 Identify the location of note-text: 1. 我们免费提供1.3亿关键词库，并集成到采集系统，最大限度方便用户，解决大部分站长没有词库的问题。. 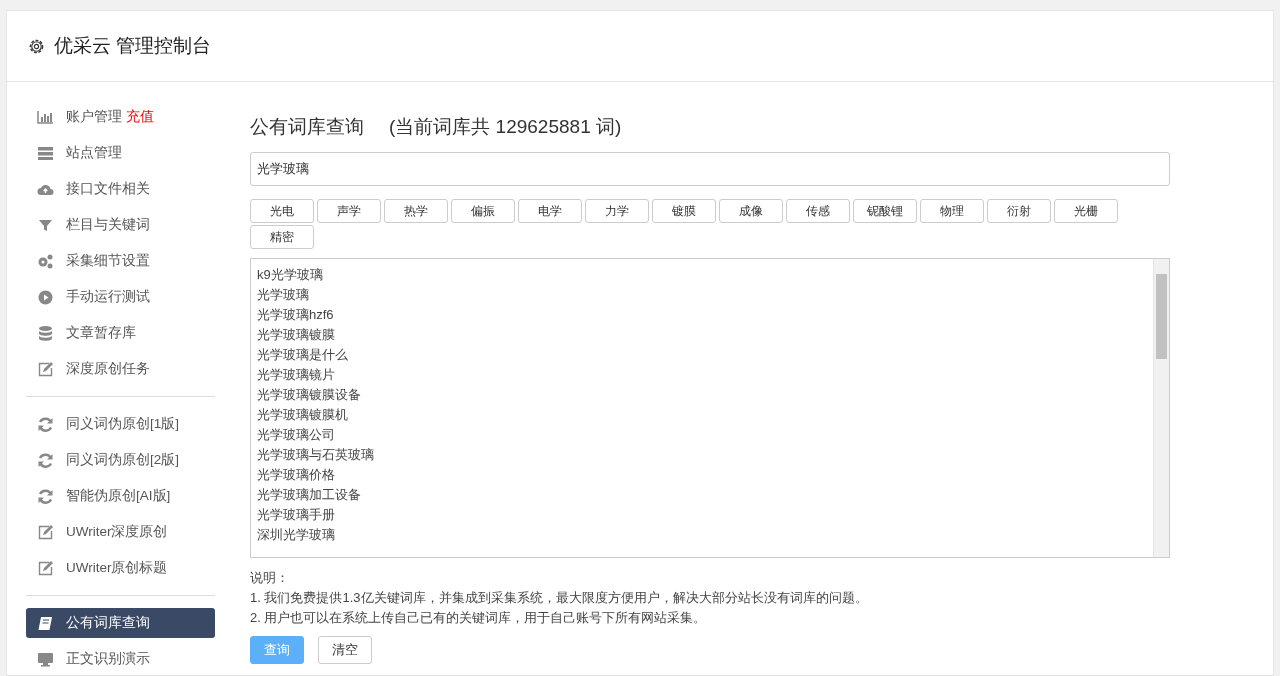
(559, 598).